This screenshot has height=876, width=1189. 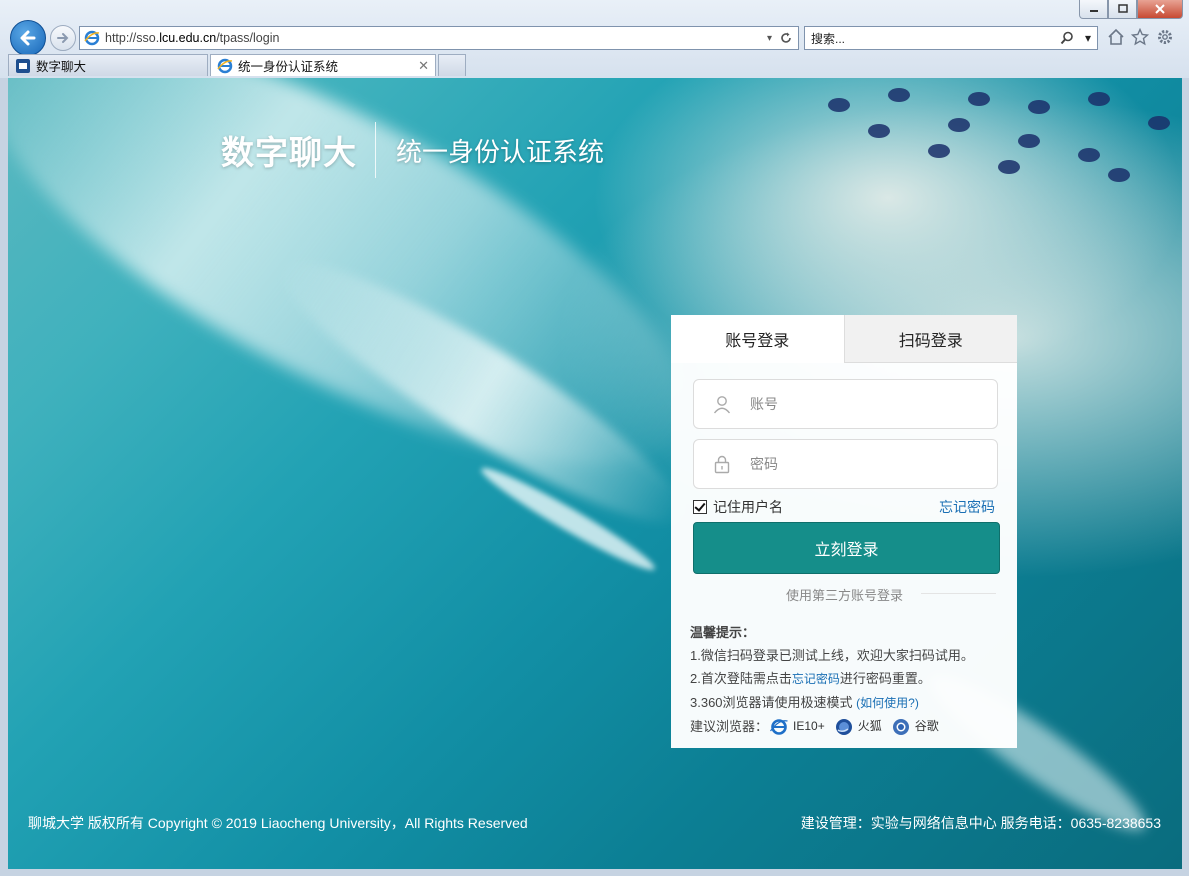 I want to click on site-favicon-icon, so click(x=23, y=65).